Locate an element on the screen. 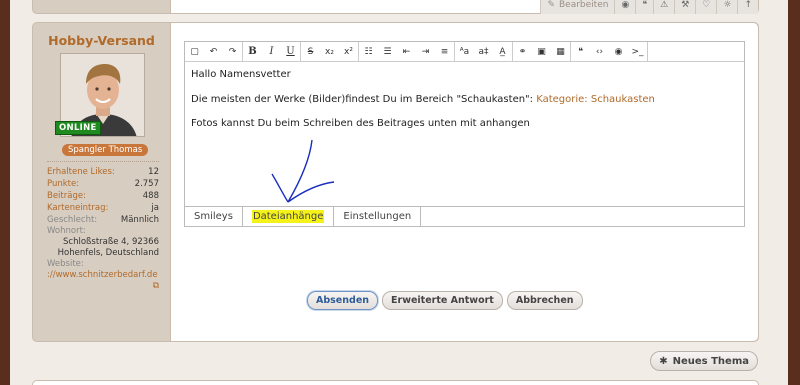 This screenshot has width=800, height=385. website-link: ://www.schnitzerbedarf.de is located at coordinates (103, 275).